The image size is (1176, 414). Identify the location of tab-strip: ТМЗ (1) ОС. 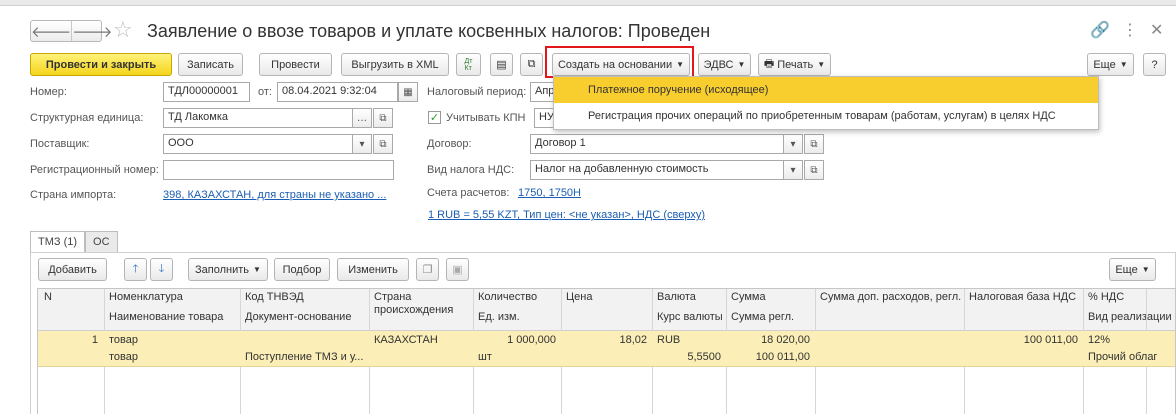
(74, 242).